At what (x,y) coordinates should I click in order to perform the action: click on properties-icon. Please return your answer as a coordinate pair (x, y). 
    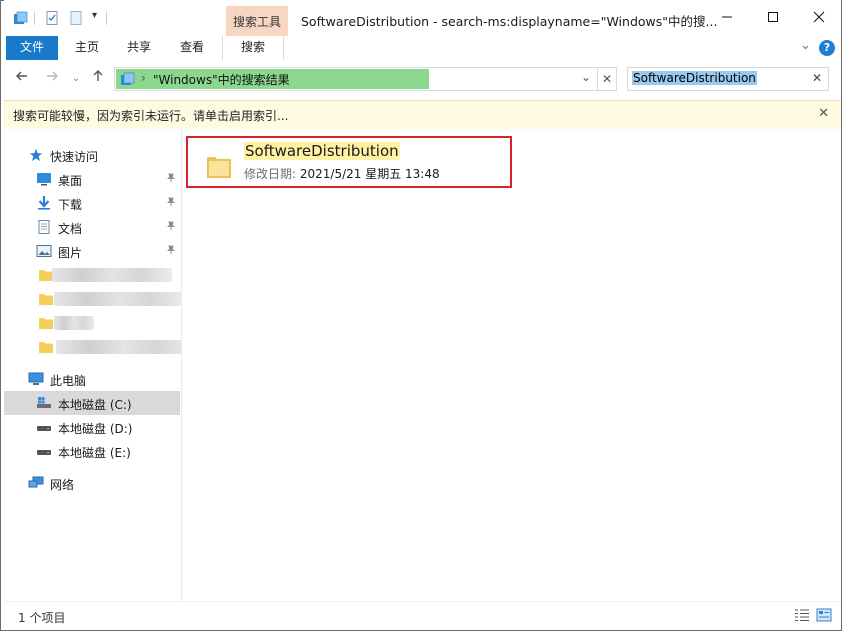
    Looking at the image, I should click on (52, 18).